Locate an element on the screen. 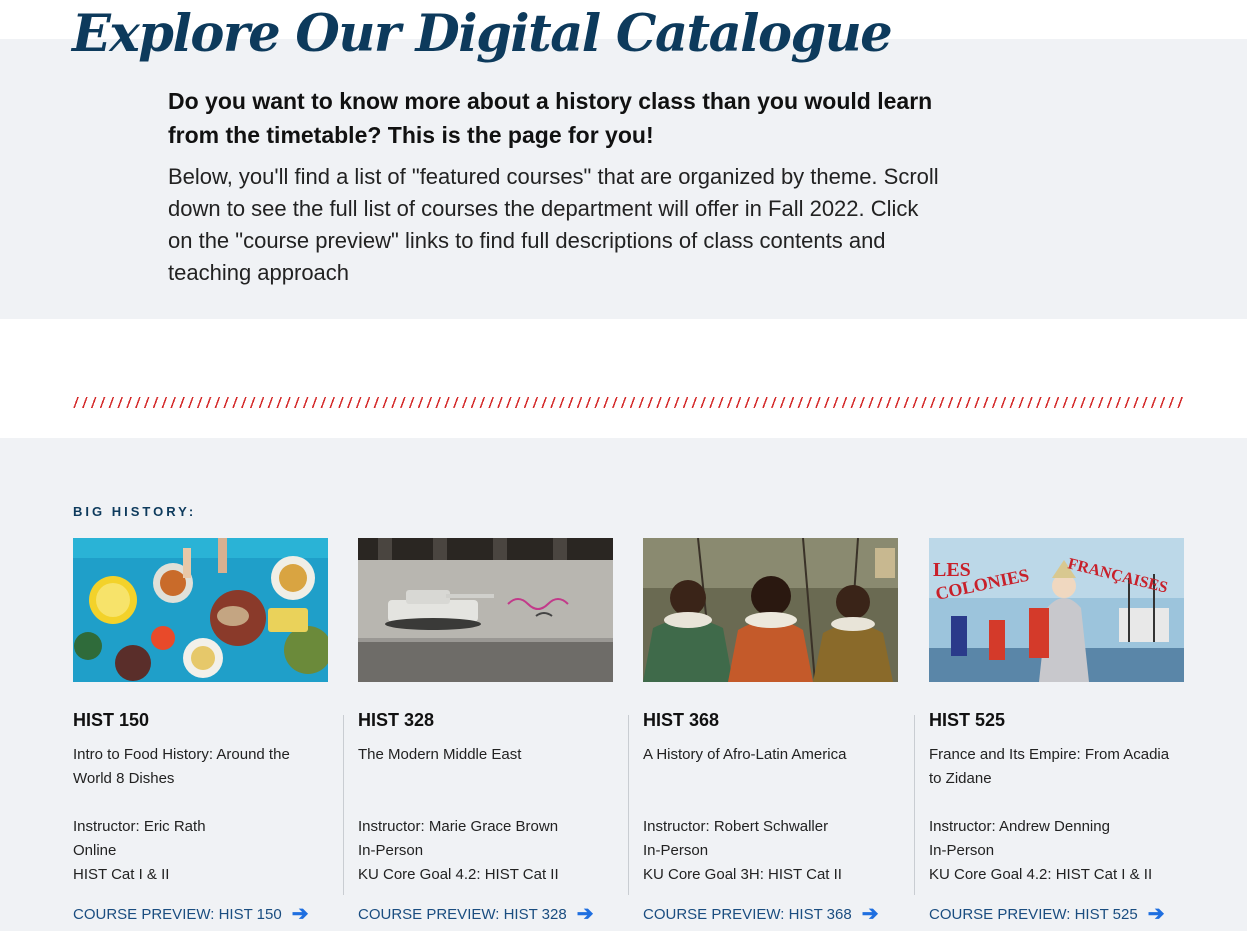 The width and height of the screenshot is (1247, 931). course-code: HIST 525 is located at coordinates (967, 720).